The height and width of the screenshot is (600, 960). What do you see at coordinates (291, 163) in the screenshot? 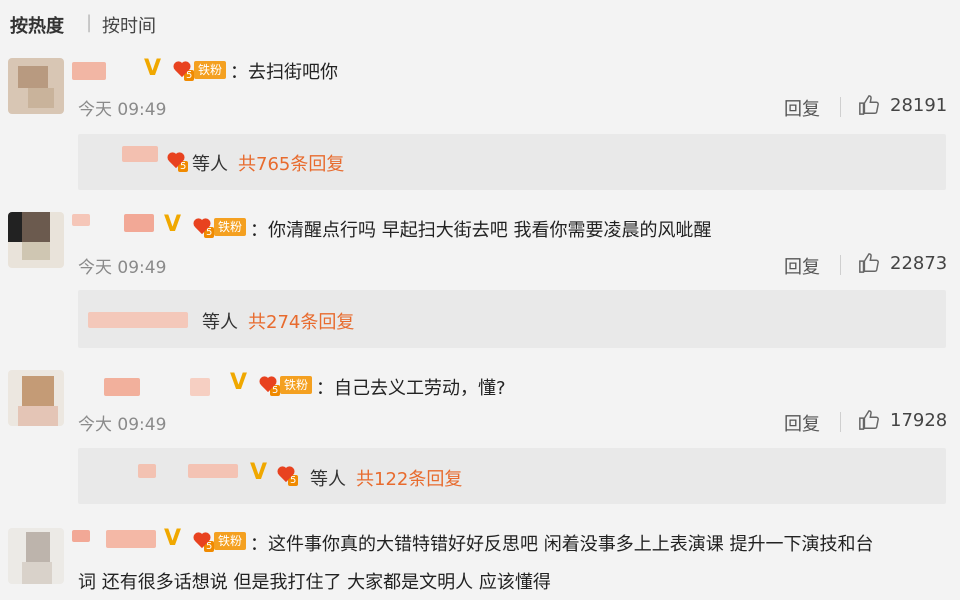
I see `sub-reply-total-link: 共765条回复` at bounding box center [291, 163].